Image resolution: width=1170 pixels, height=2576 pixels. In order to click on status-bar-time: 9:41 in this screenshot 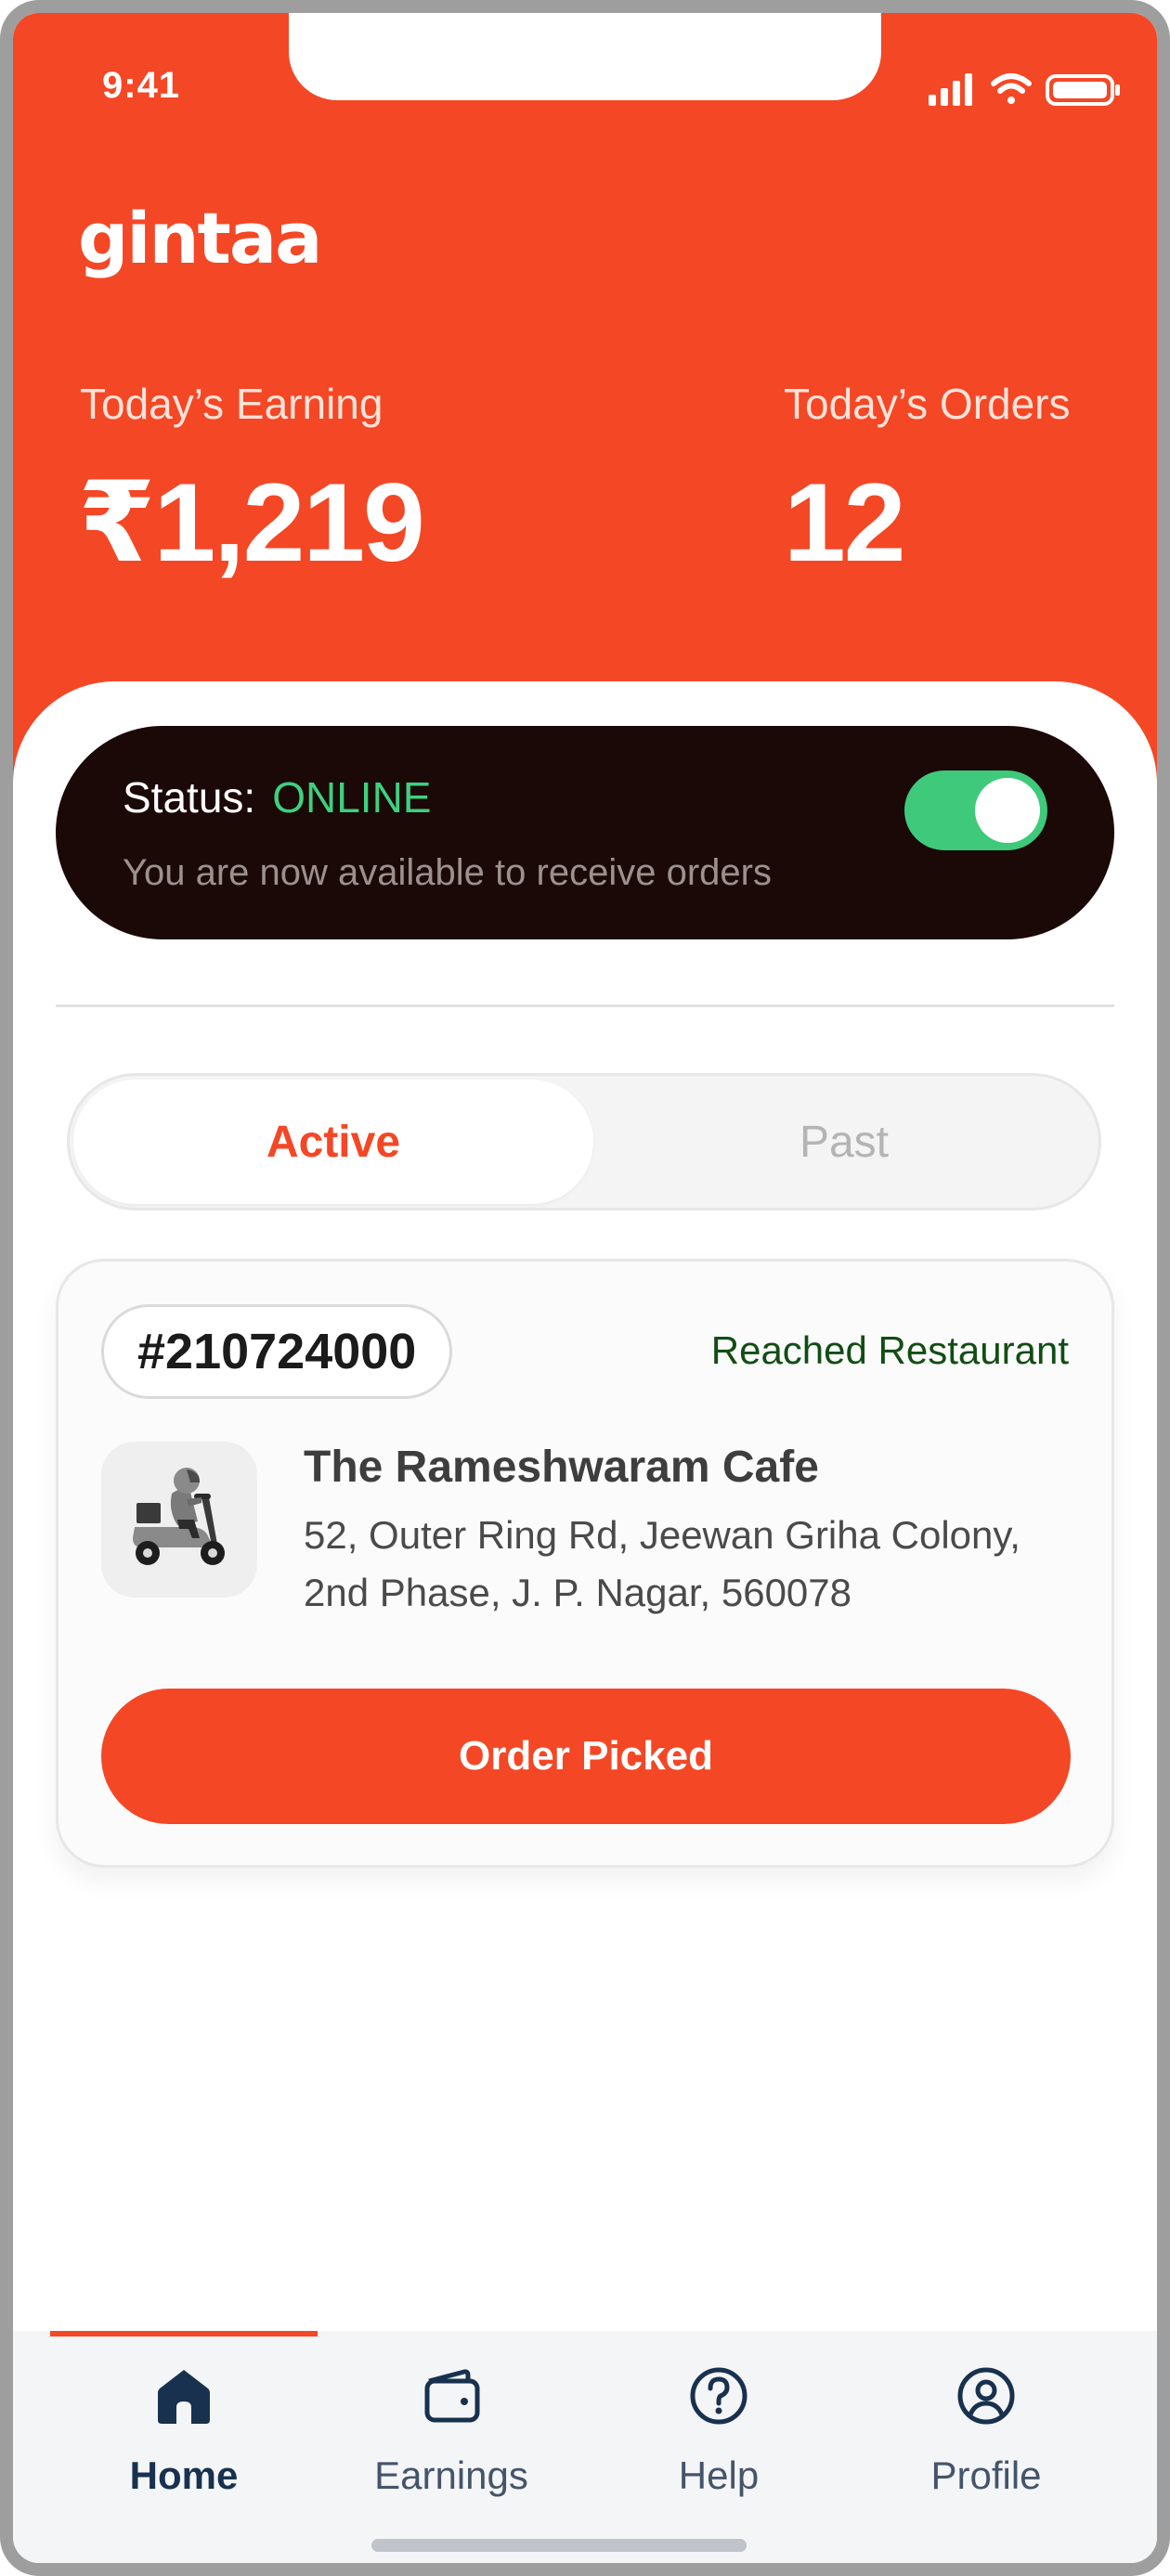, I will do `click(141, 85)`.